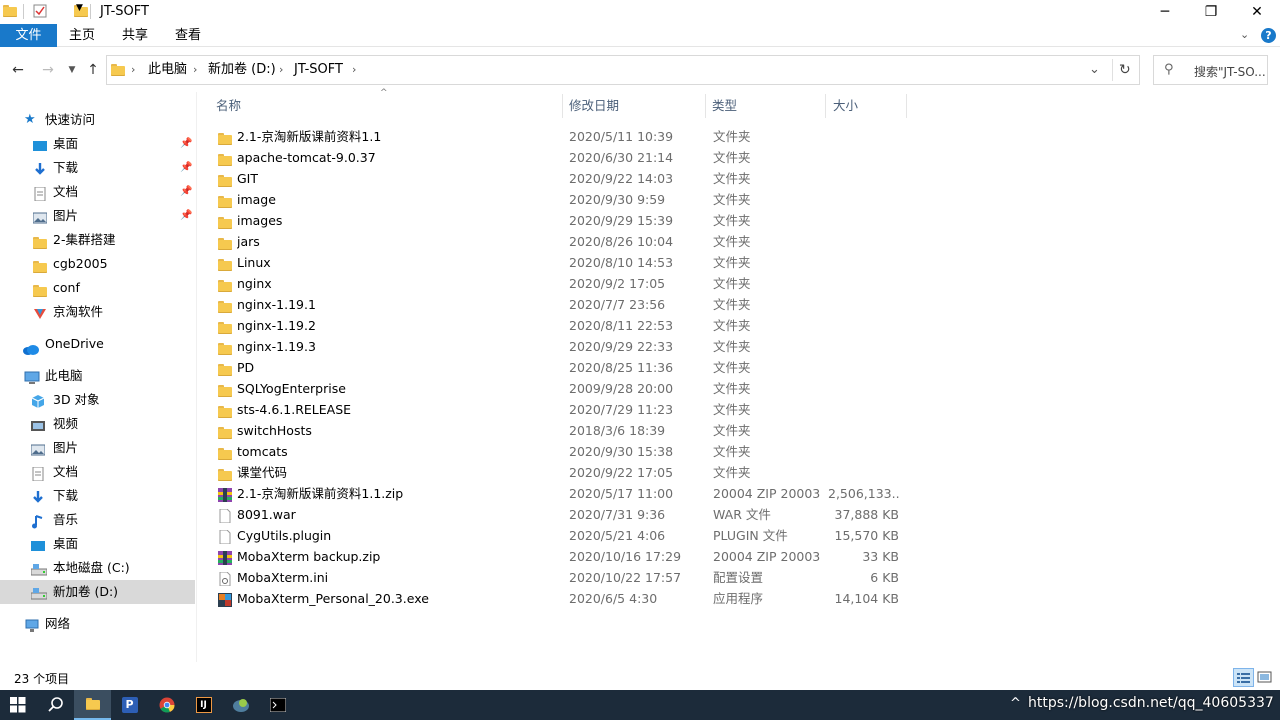  I want to click on taskbar-app-p: P, so click(129, 705).